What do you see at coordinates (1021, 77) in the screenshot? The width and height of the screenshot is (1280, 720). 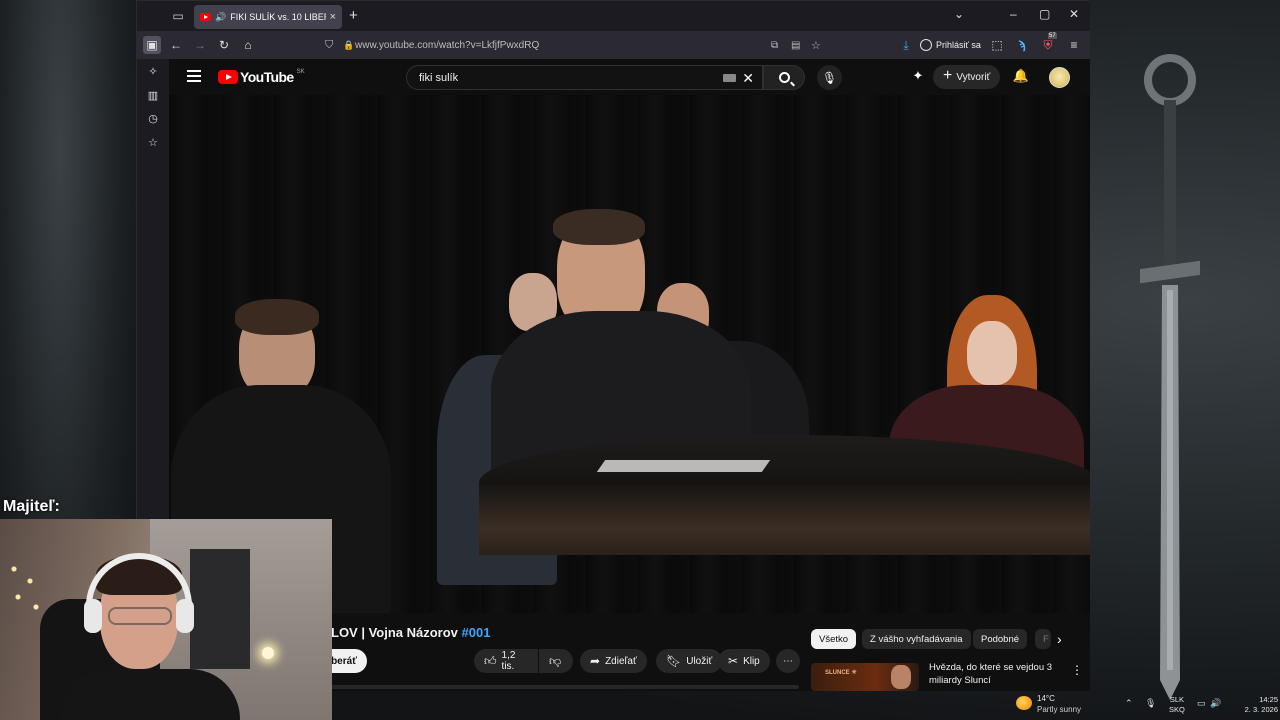 I see `notifications-bell-icon: 🔔` at bounding box center [1021, 77].